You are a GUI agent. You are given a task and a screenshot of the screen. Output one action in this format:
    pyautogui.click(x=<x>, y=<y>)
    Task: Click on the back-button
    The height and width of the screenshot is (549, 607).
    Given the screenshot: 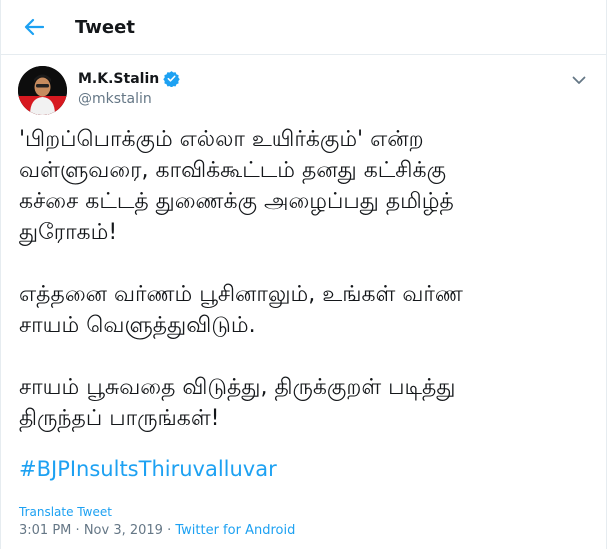 What is the action you would take?
    pyautogui.click(x=34, y=27)
    